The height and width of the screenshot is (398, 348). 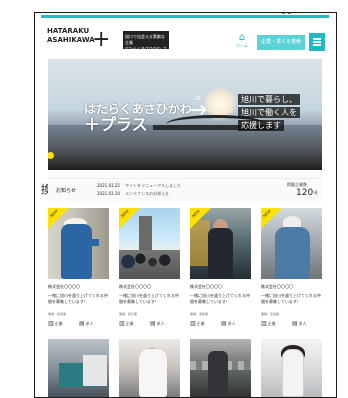 I want to click on company-count-unit: 社, so click(x=316, y=192).